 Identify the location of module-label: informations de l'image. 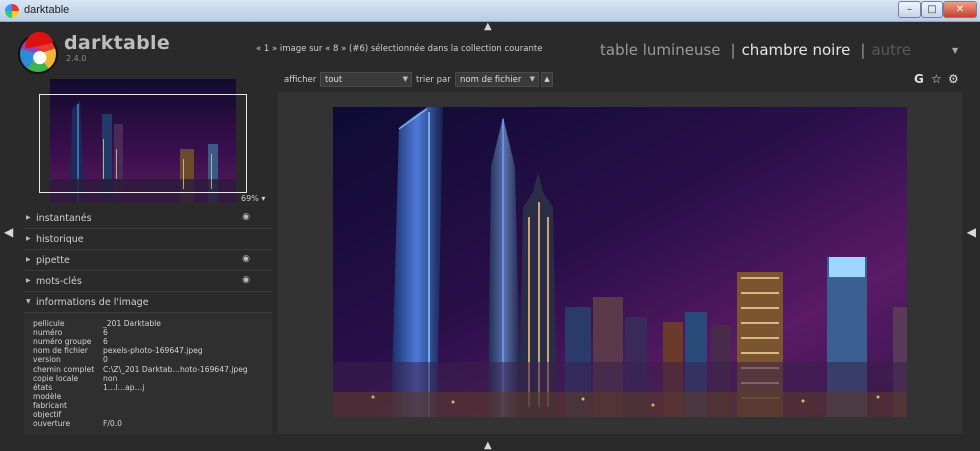
(92, 302).